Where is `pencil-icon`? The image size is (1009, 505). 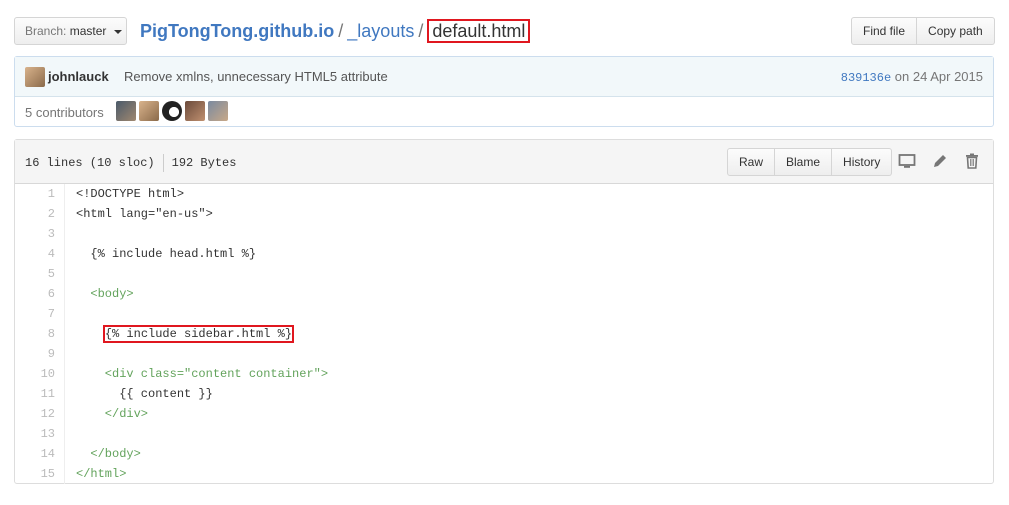
pencil-icon is located at coordinates (940, 161).